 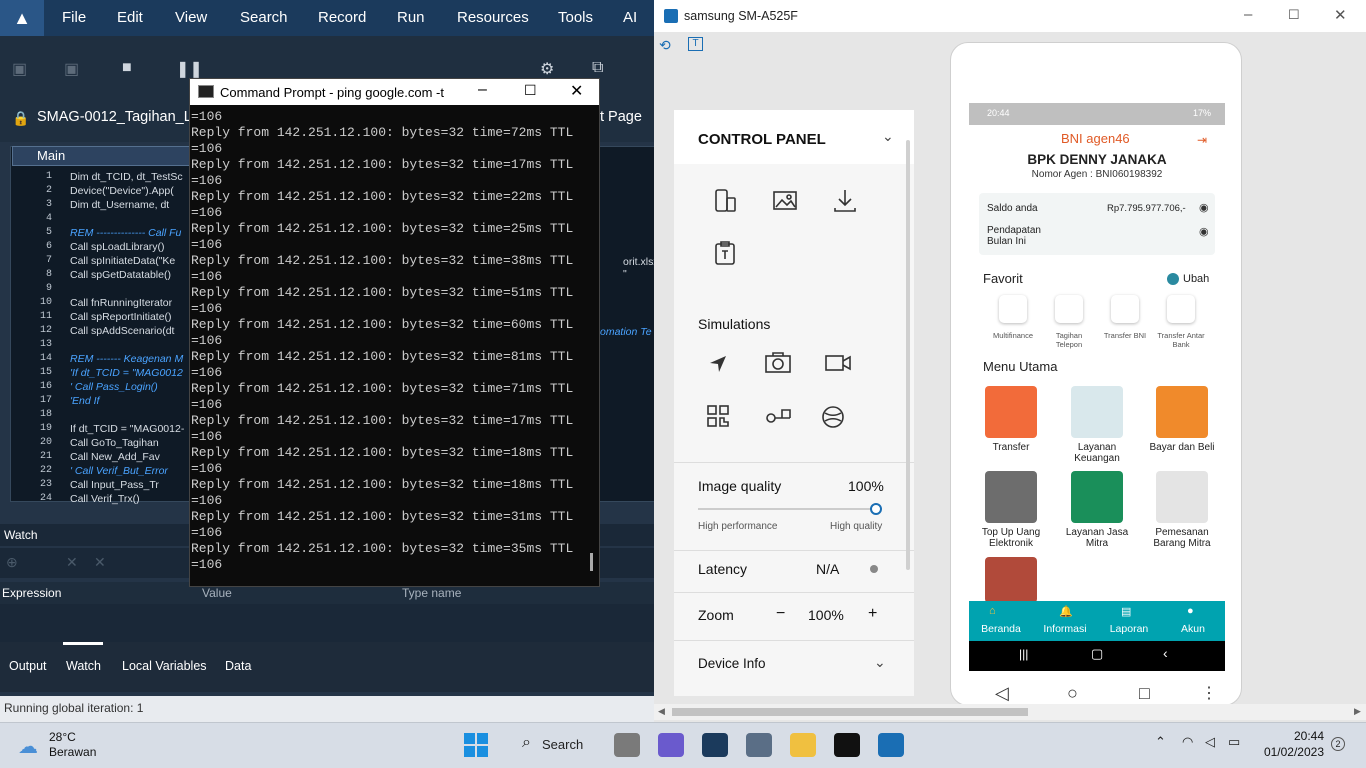 I want to click on weather-icon: ☁, so click(x=28, y=746).